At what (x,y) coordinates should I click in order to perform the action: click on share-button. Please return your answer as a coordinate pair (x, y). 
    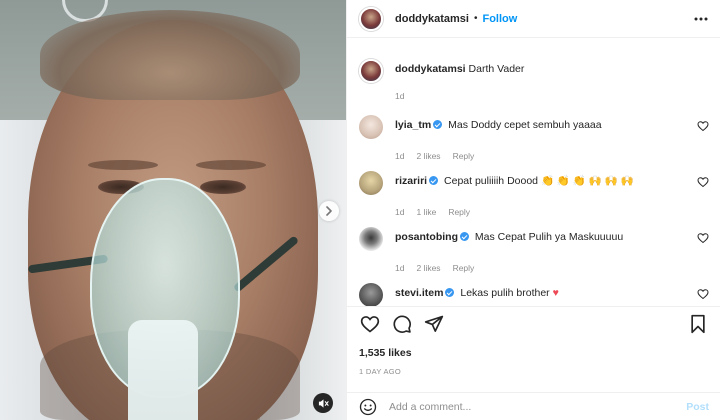
    Looking at the image, I should click on (434, 324).